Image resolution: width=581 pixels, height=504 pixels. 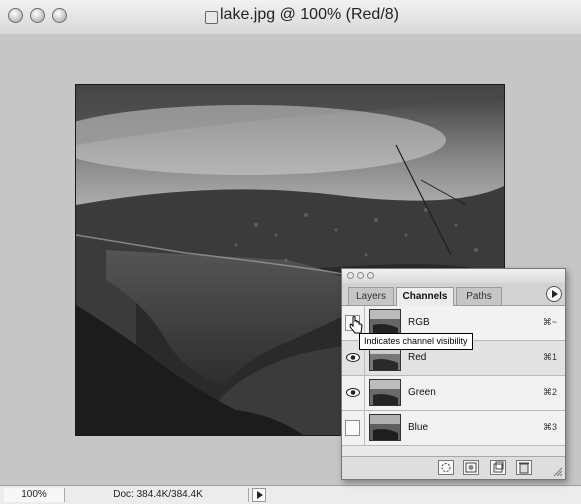 What do you see at coordinates (446, 467) in the screenshot?
I see `load-channel-as-selection-icon` at bounding box center [446, 467].